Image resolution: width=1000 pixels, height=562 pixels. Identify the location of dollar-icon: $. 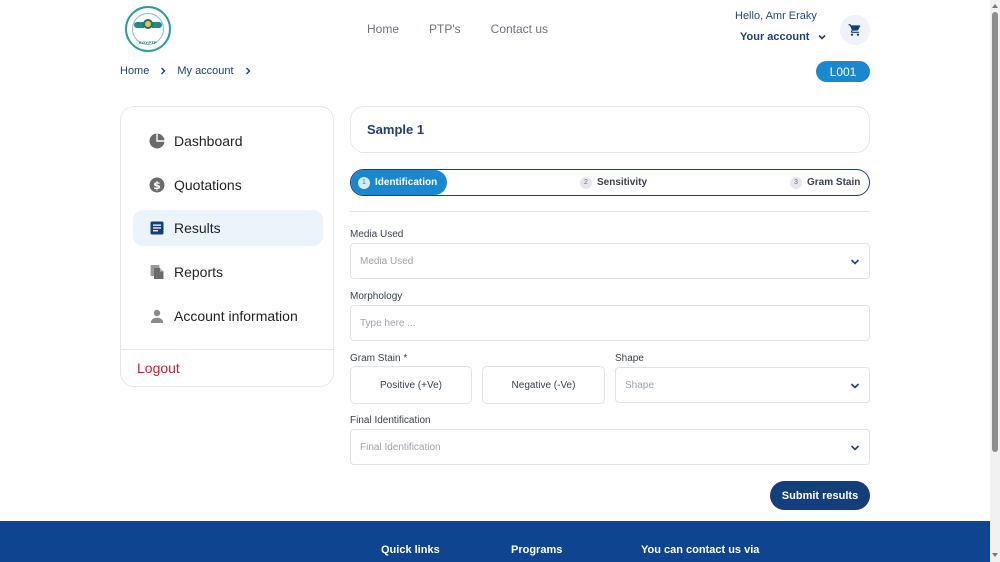
(157, 185).